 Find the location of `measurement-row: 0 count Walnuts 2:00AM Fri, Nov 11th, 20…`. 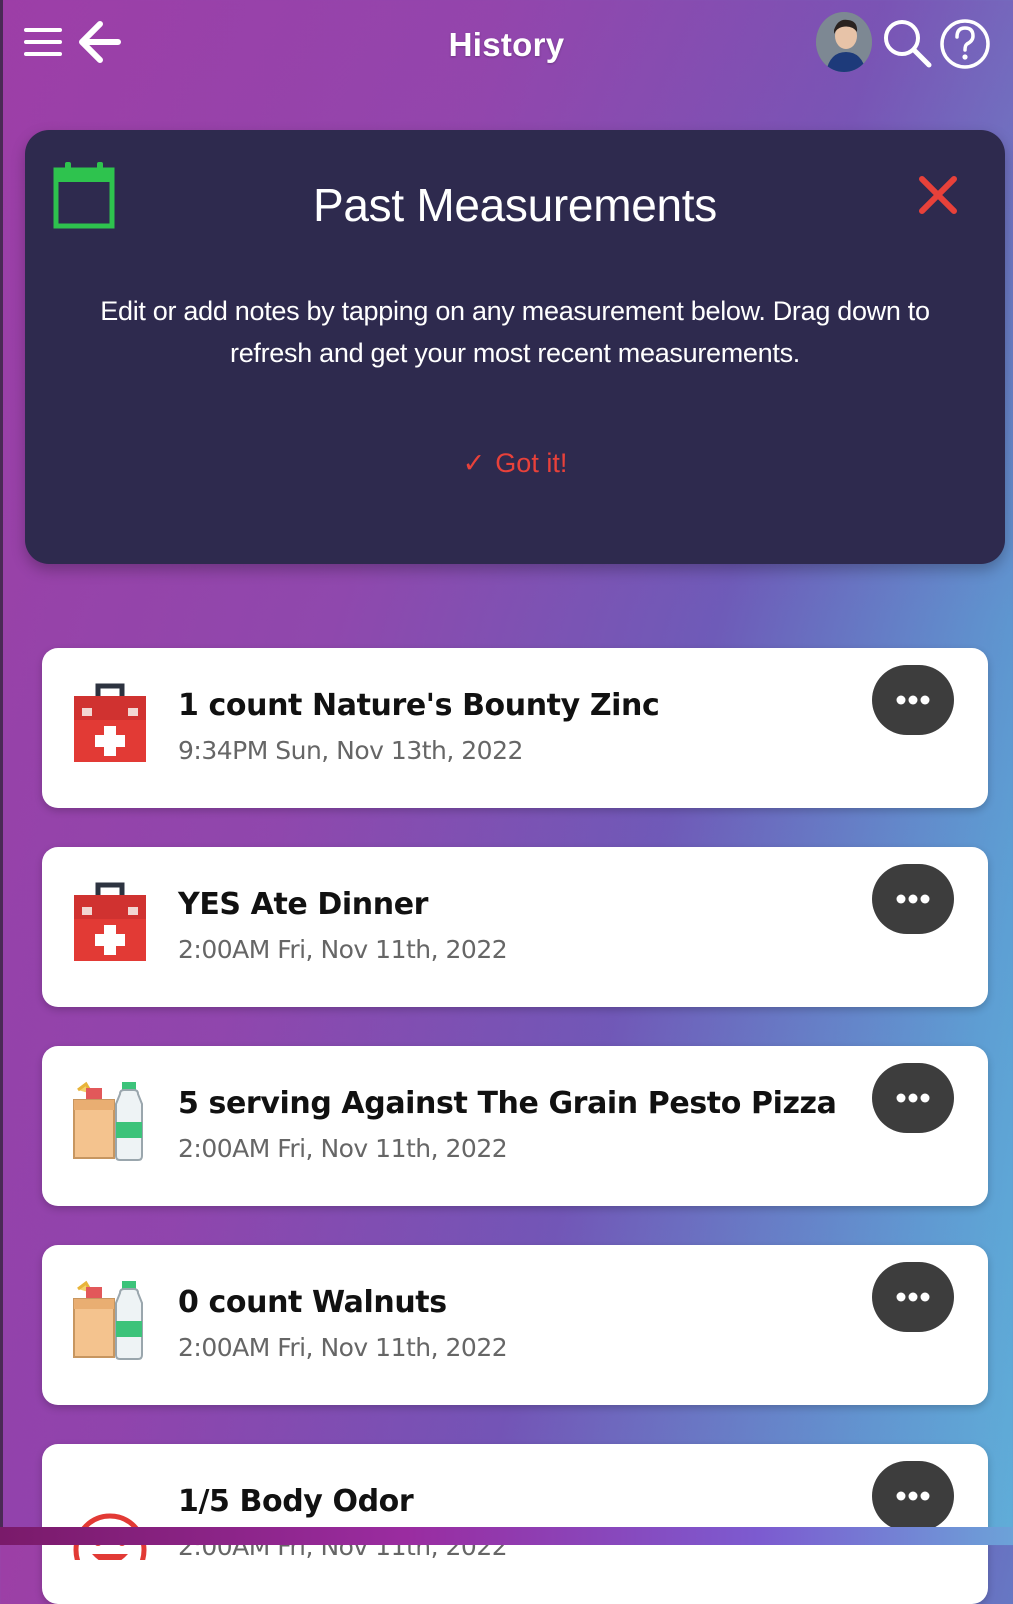

measurement-row: 0 count Walnuts 2:00AM Fri, Nov 11th, 20… is located at coordinates (515, 1325).